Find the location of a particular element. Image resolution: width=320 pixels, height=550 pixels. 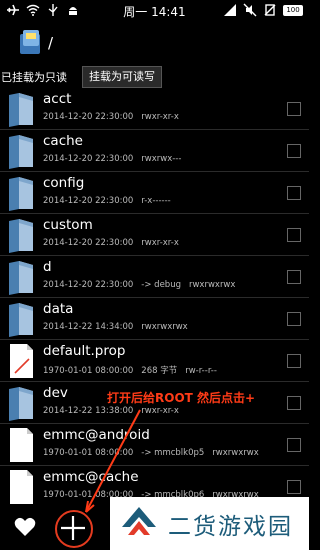

file-meta: 2014-12-22 13:38:00 rwxr-xr-x is located at coordinates (115, 411).